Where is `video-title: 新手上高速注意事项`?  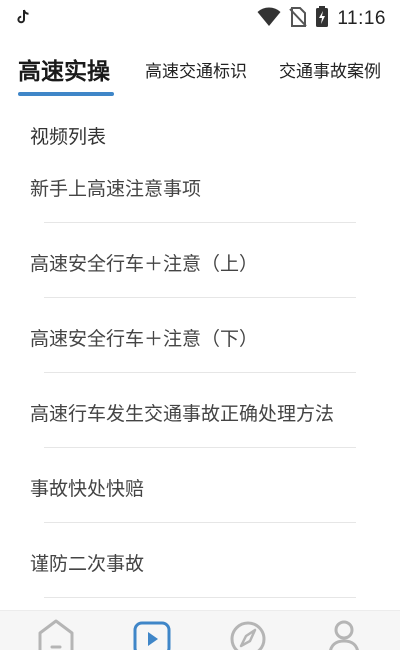
video-title: 新手上高速注意事项 is located at coordinates (116, 189).